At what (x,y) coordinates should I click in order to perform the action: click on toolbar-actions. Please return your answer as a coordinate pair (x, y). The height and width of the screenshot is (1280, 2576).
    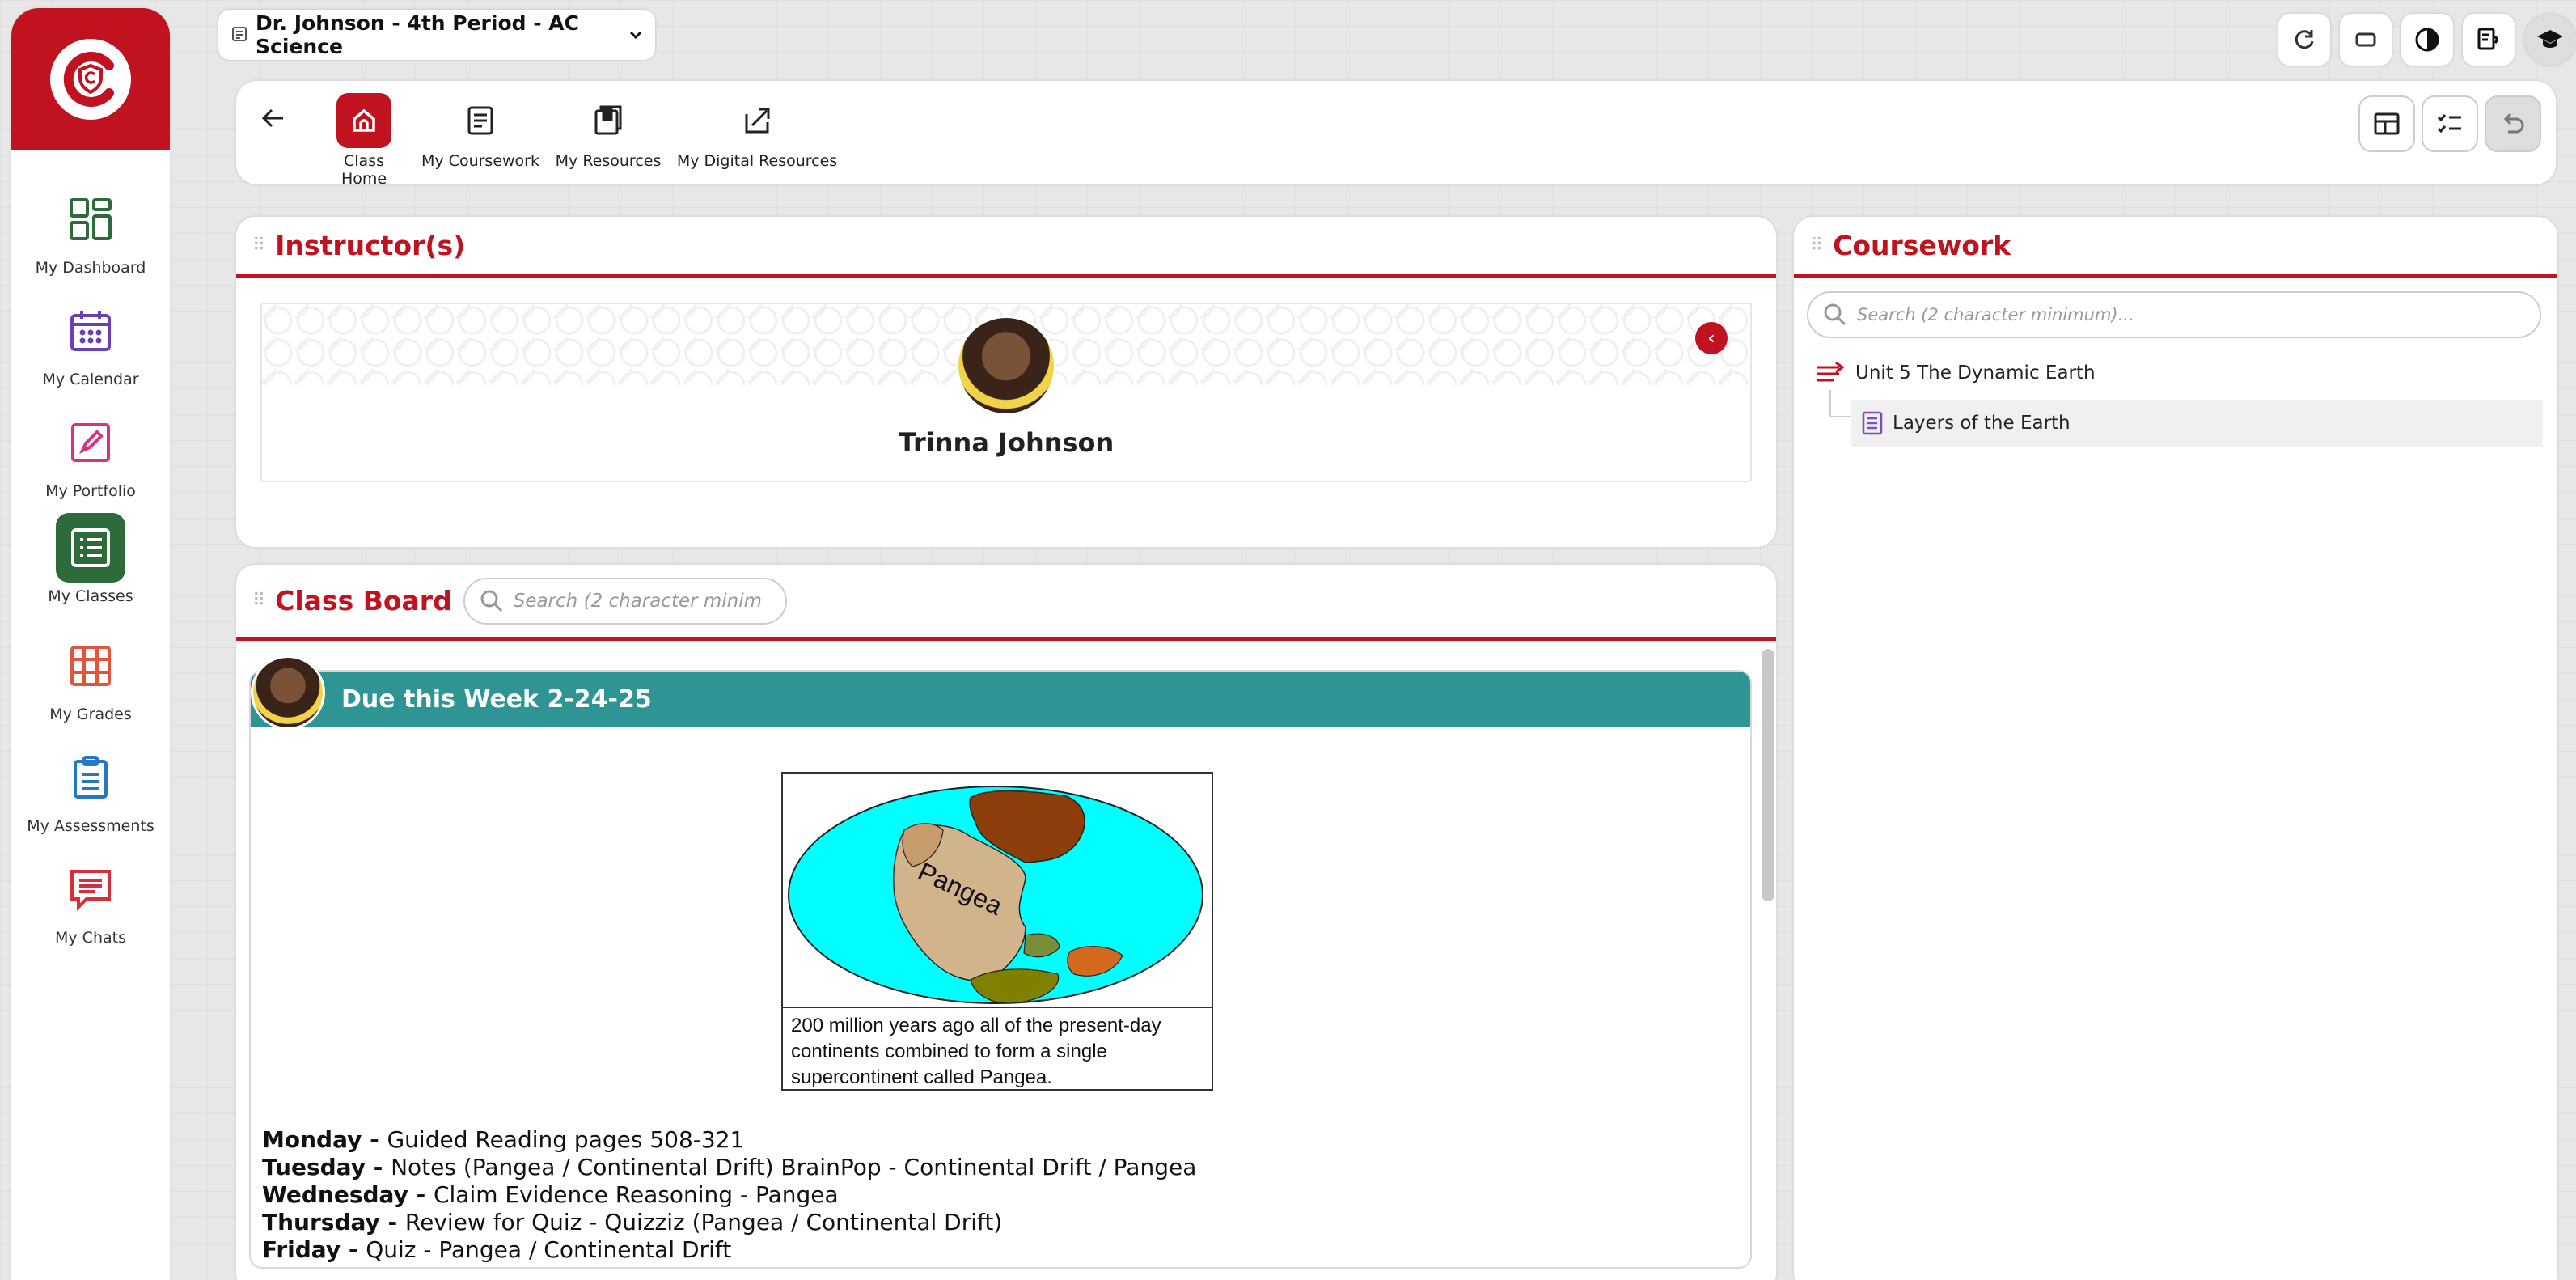
    Looking at the image, I should click on (2450, 123).